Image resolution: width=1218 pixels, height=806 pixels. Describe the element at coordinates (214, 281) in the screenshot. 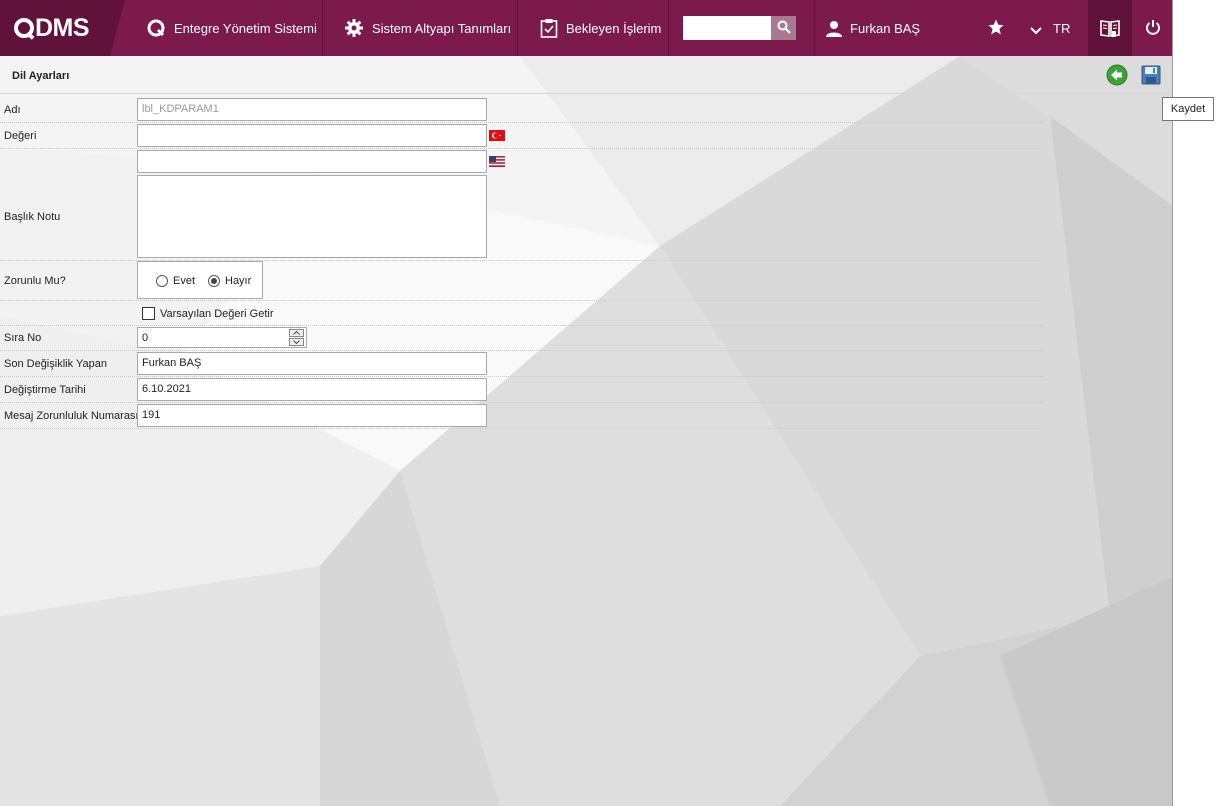

I see `hayir-radio` at that location.